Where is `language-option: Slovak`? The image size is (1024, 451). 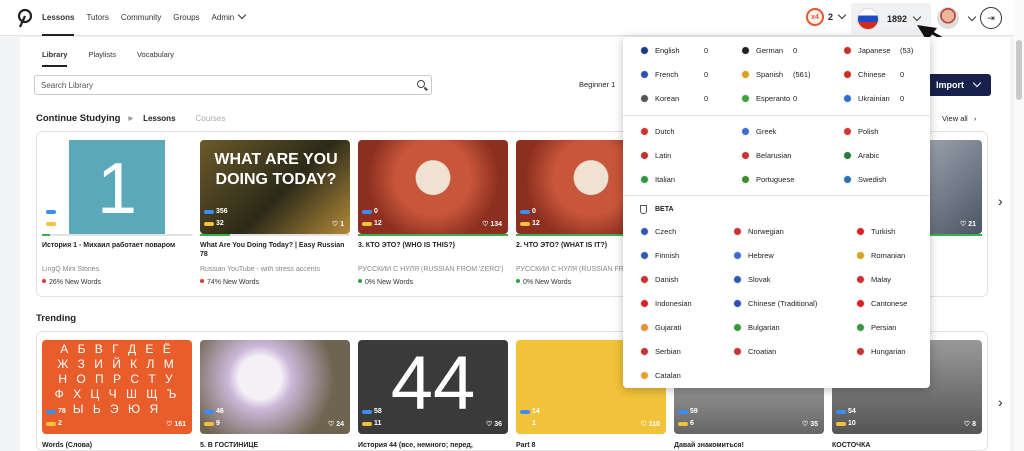
language-option: Slovak is located at coordinates (752, 279).